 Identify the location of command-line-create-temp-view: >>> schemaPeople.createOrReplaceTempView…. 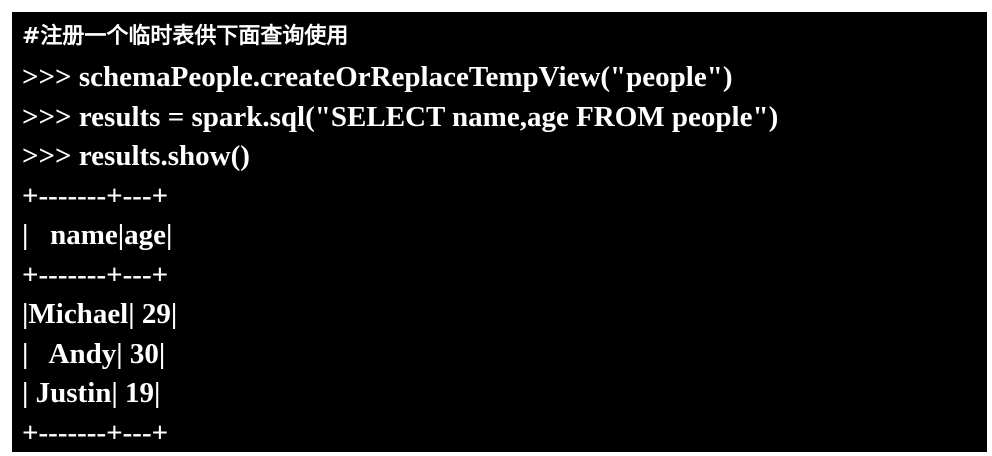
(377, 77).